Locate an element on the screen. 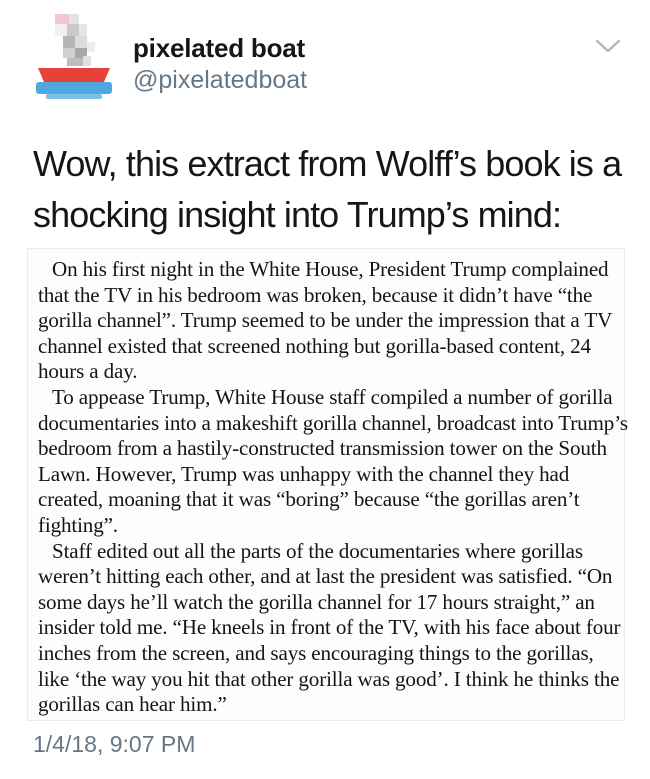  tweet-timestamp: 1/4/18, 9:07 PM is located at coordinates (114, 744).